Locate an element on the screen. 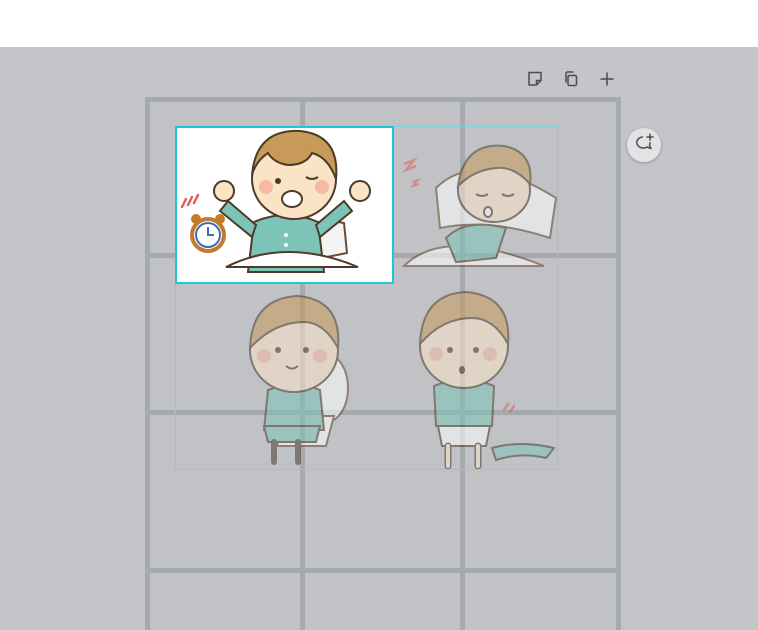 The width and height of the screenshot is (758, 630). page-toolbar is located at coordinates (571, 79).